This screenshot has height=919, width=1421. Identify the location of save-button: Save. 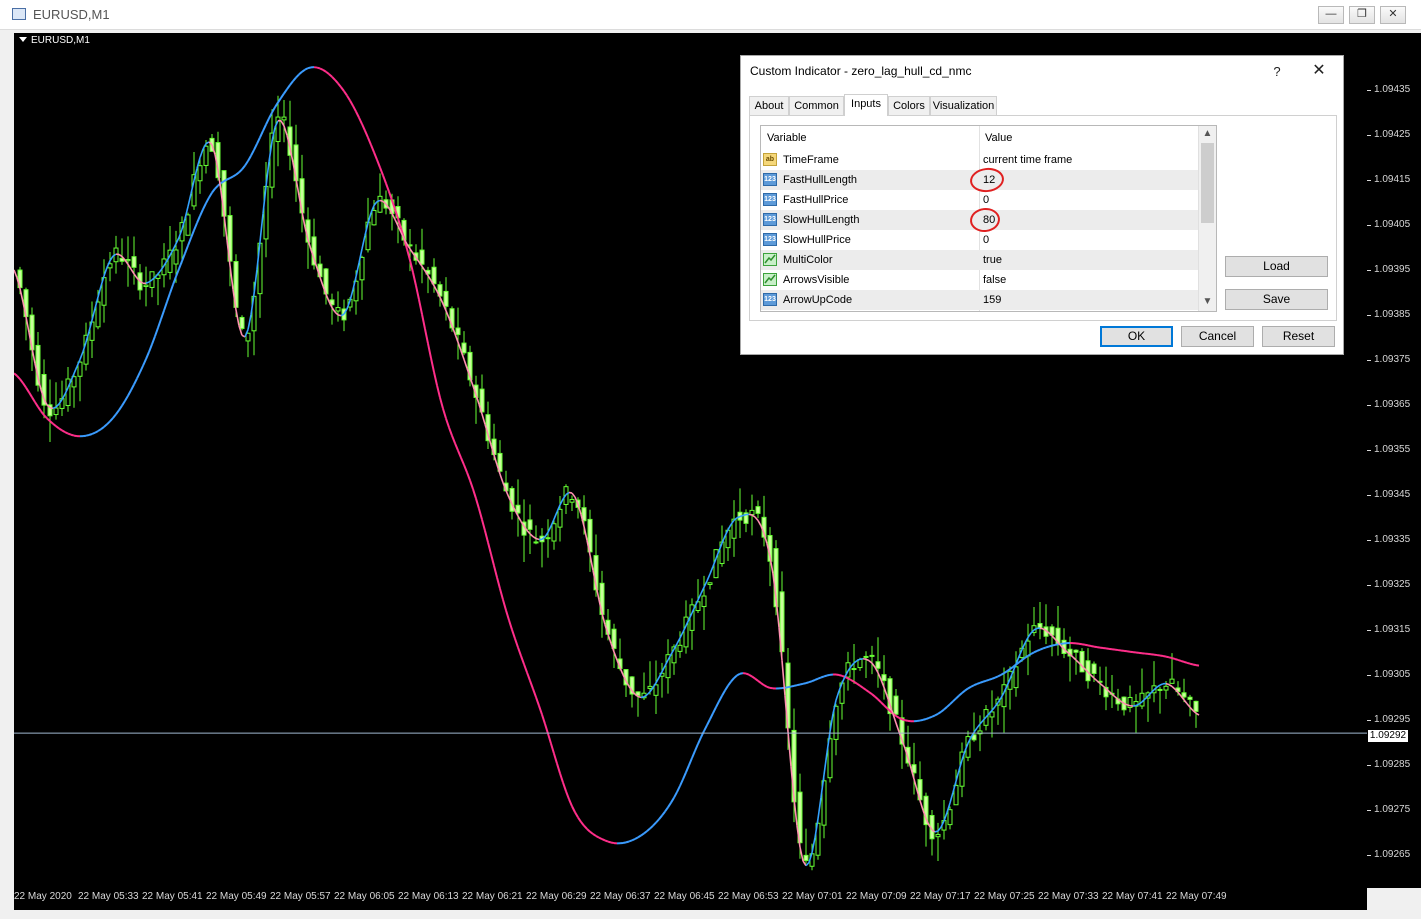
(1276, 299).